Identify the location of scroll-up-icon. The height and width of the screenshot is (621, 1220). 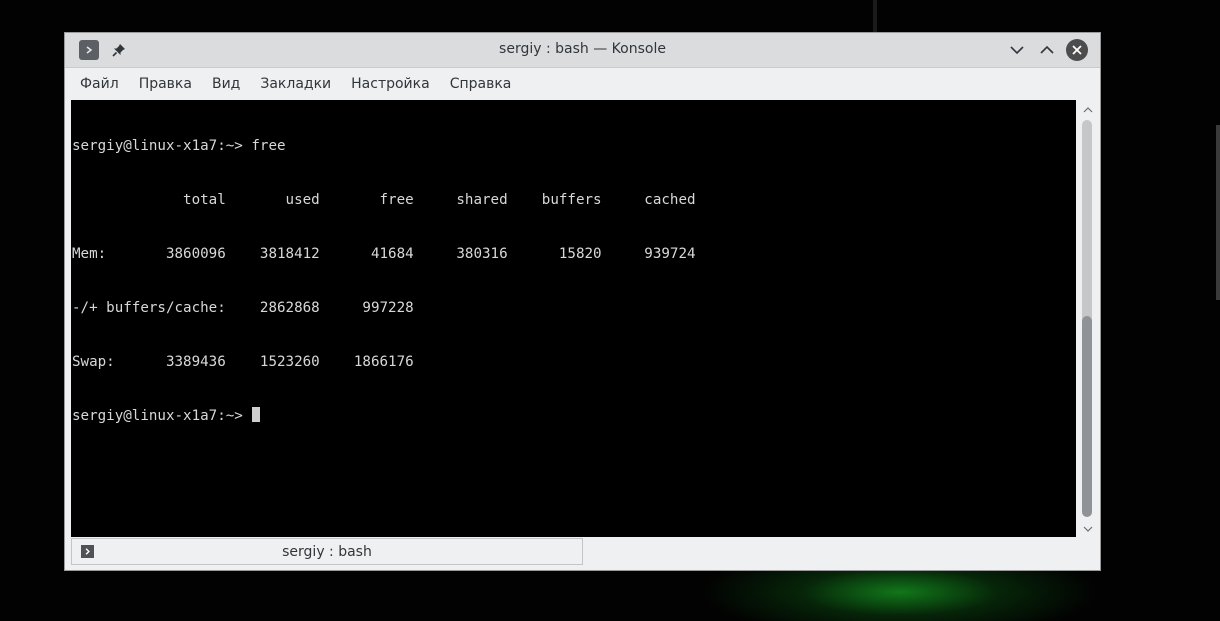
(1088, 110).